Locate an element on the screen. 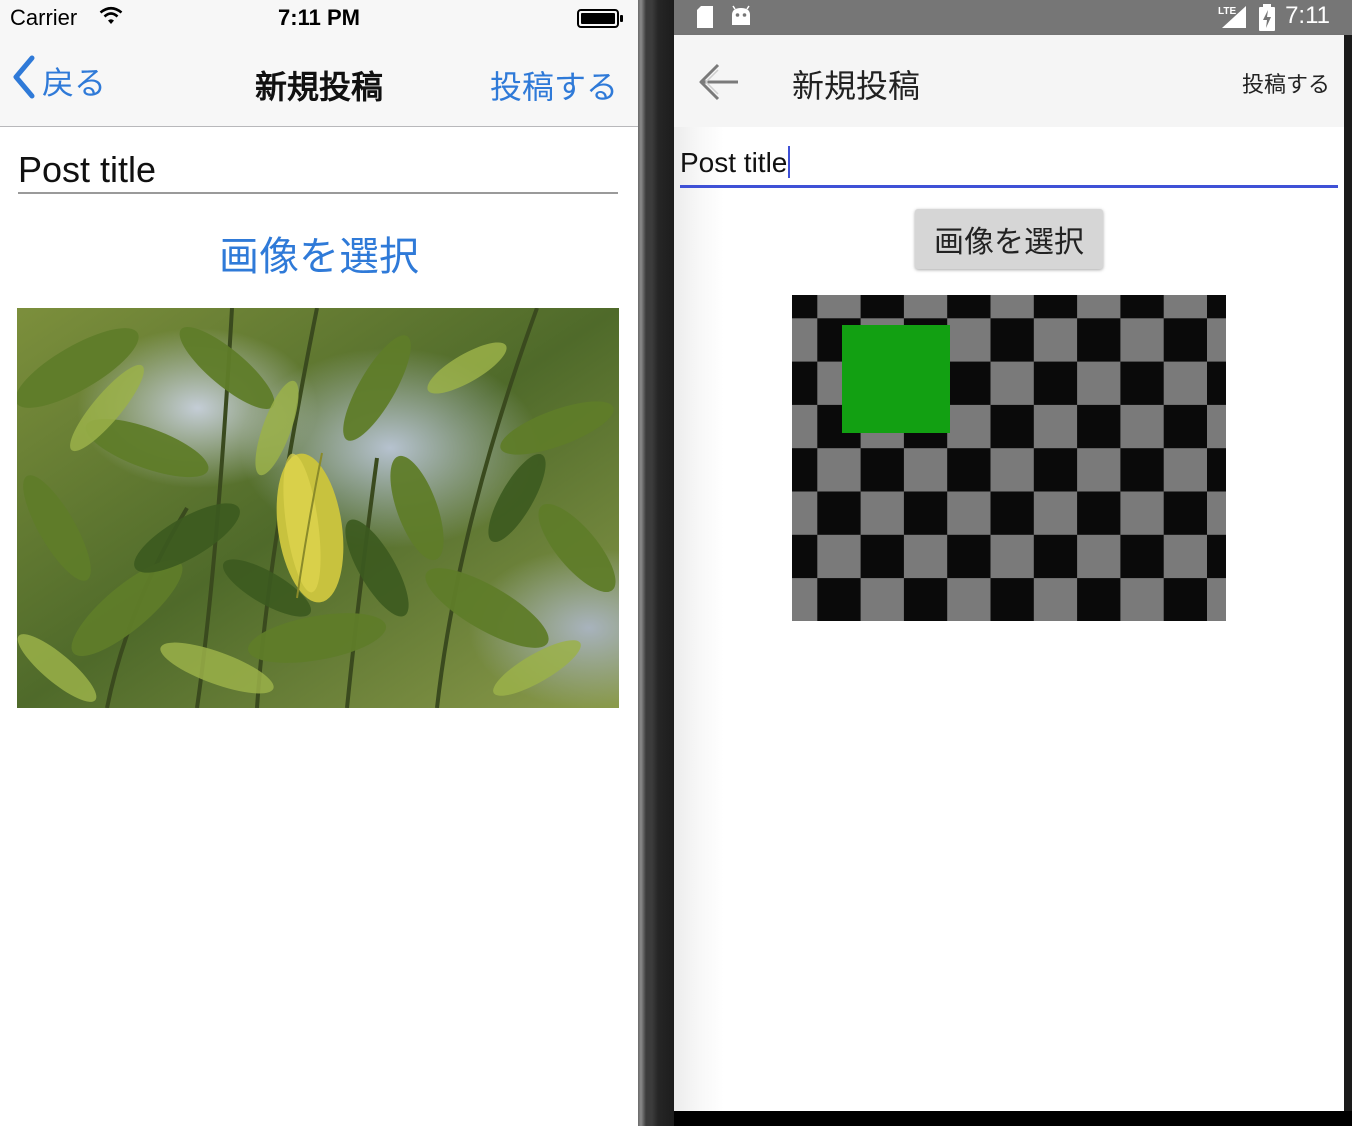 This screenshot has width=1352, height=1126. android-clock: 7:11 is located at coordinates (1307, 15).